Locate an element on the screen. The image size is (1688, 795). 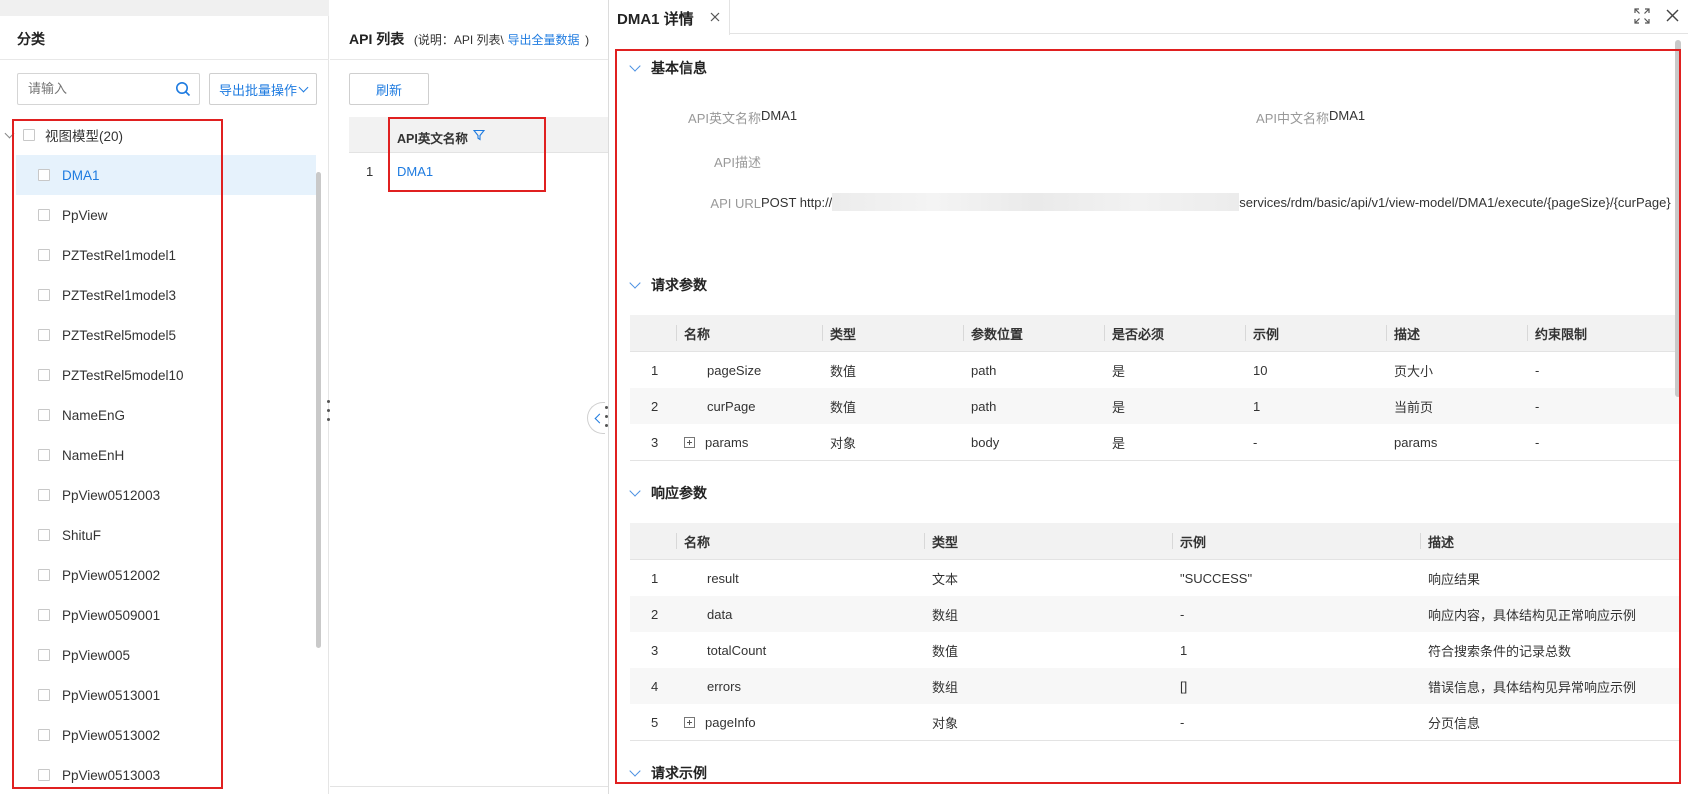
table-row: 2 data 数组 - 响应内容，具体结构见正常响应示例 is located at coordinates (1155, 614).